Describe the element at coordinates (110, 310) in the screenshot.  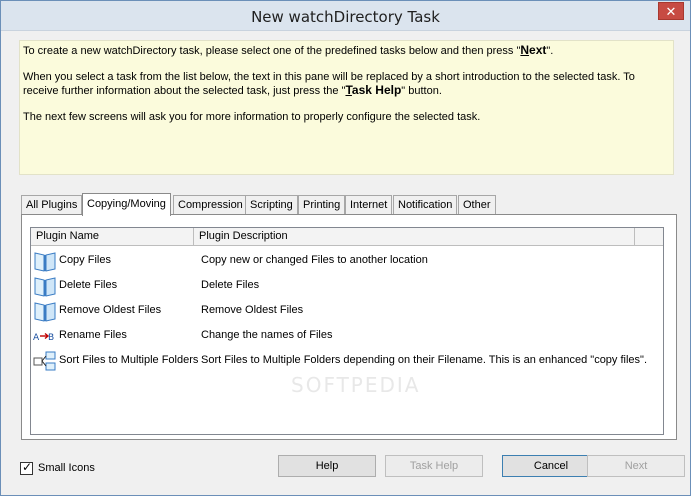
I see `plugin-name: Remove Oldest Files` at that location.